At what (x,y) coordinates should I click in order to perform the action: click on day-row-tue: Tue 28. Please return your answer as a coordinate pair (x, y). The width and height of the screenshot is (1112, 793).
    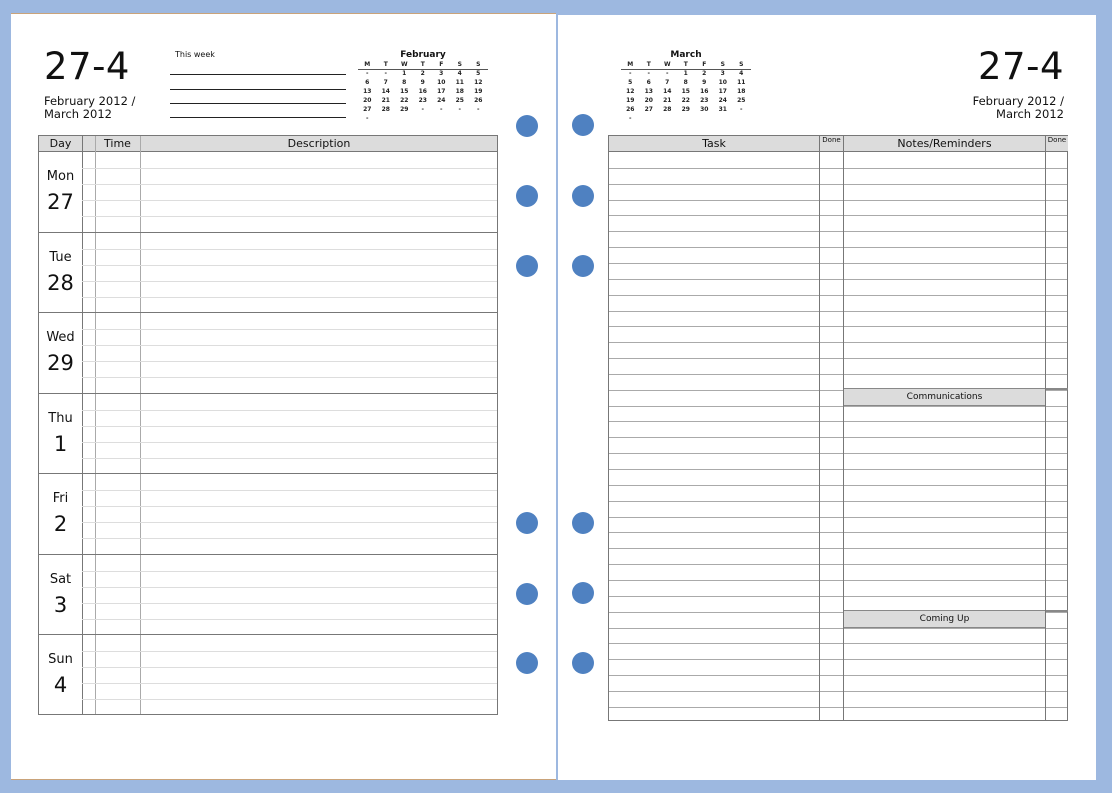
    Looking at the image, I should click on (268, 273).